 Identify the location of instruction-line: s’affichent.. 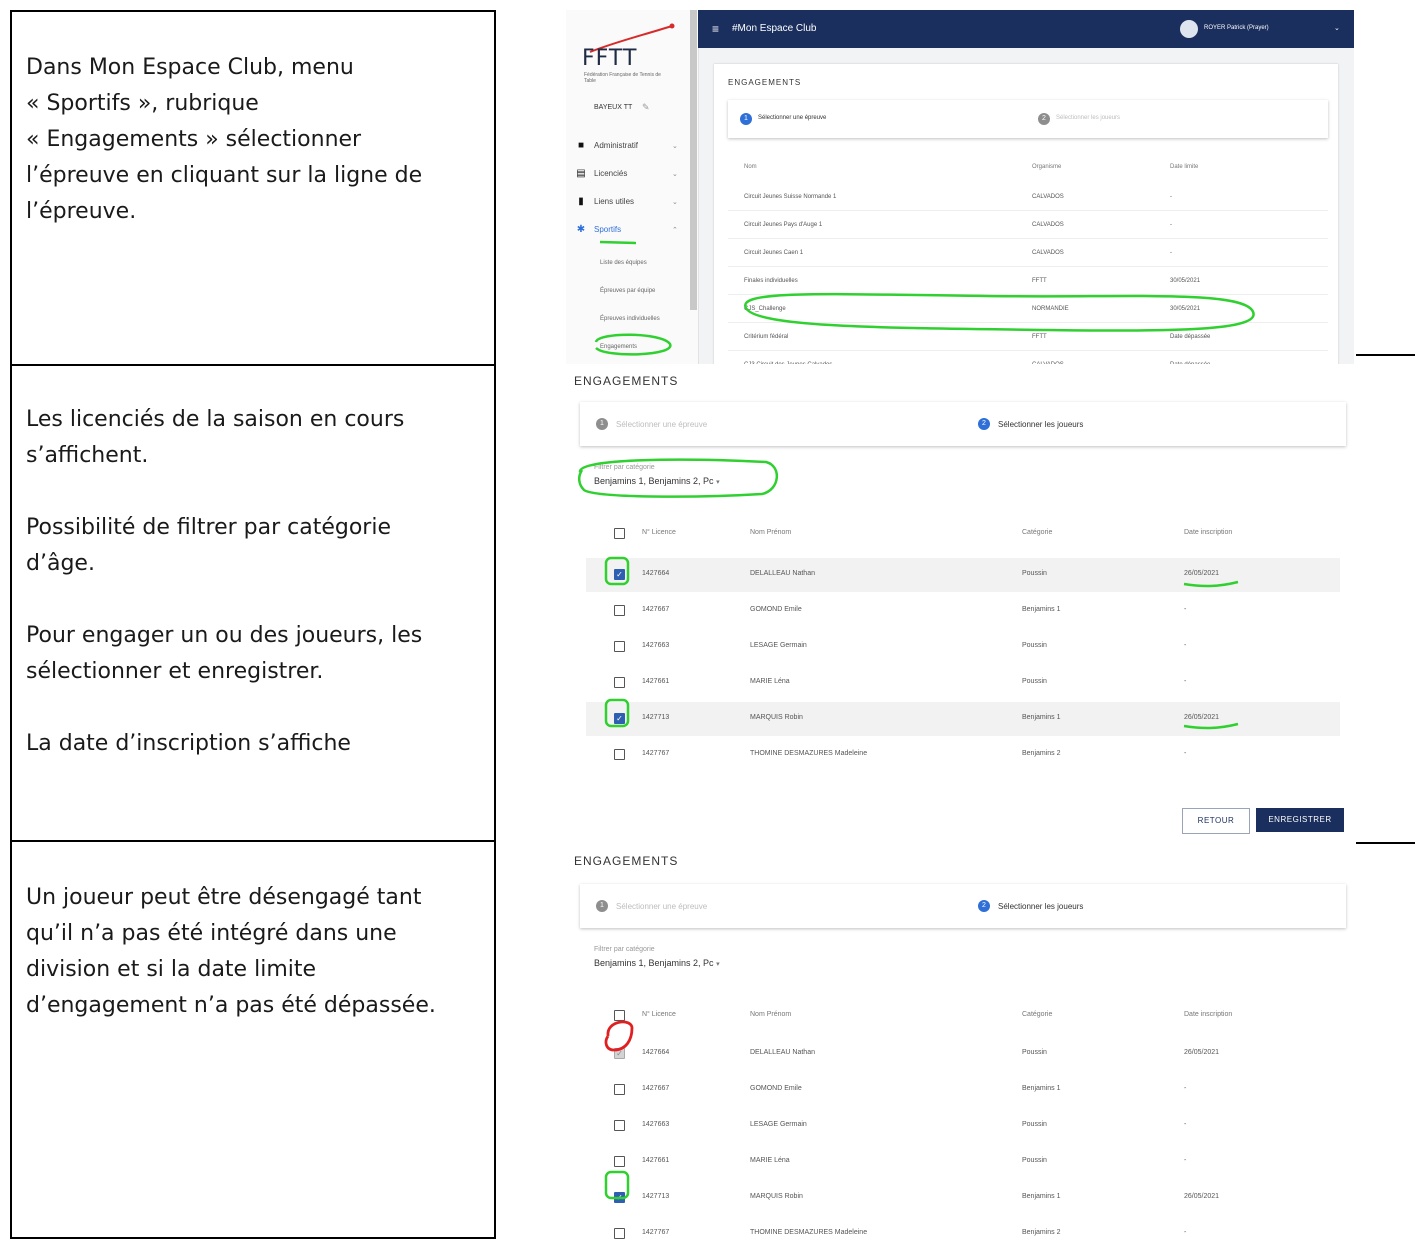
(87, 455).